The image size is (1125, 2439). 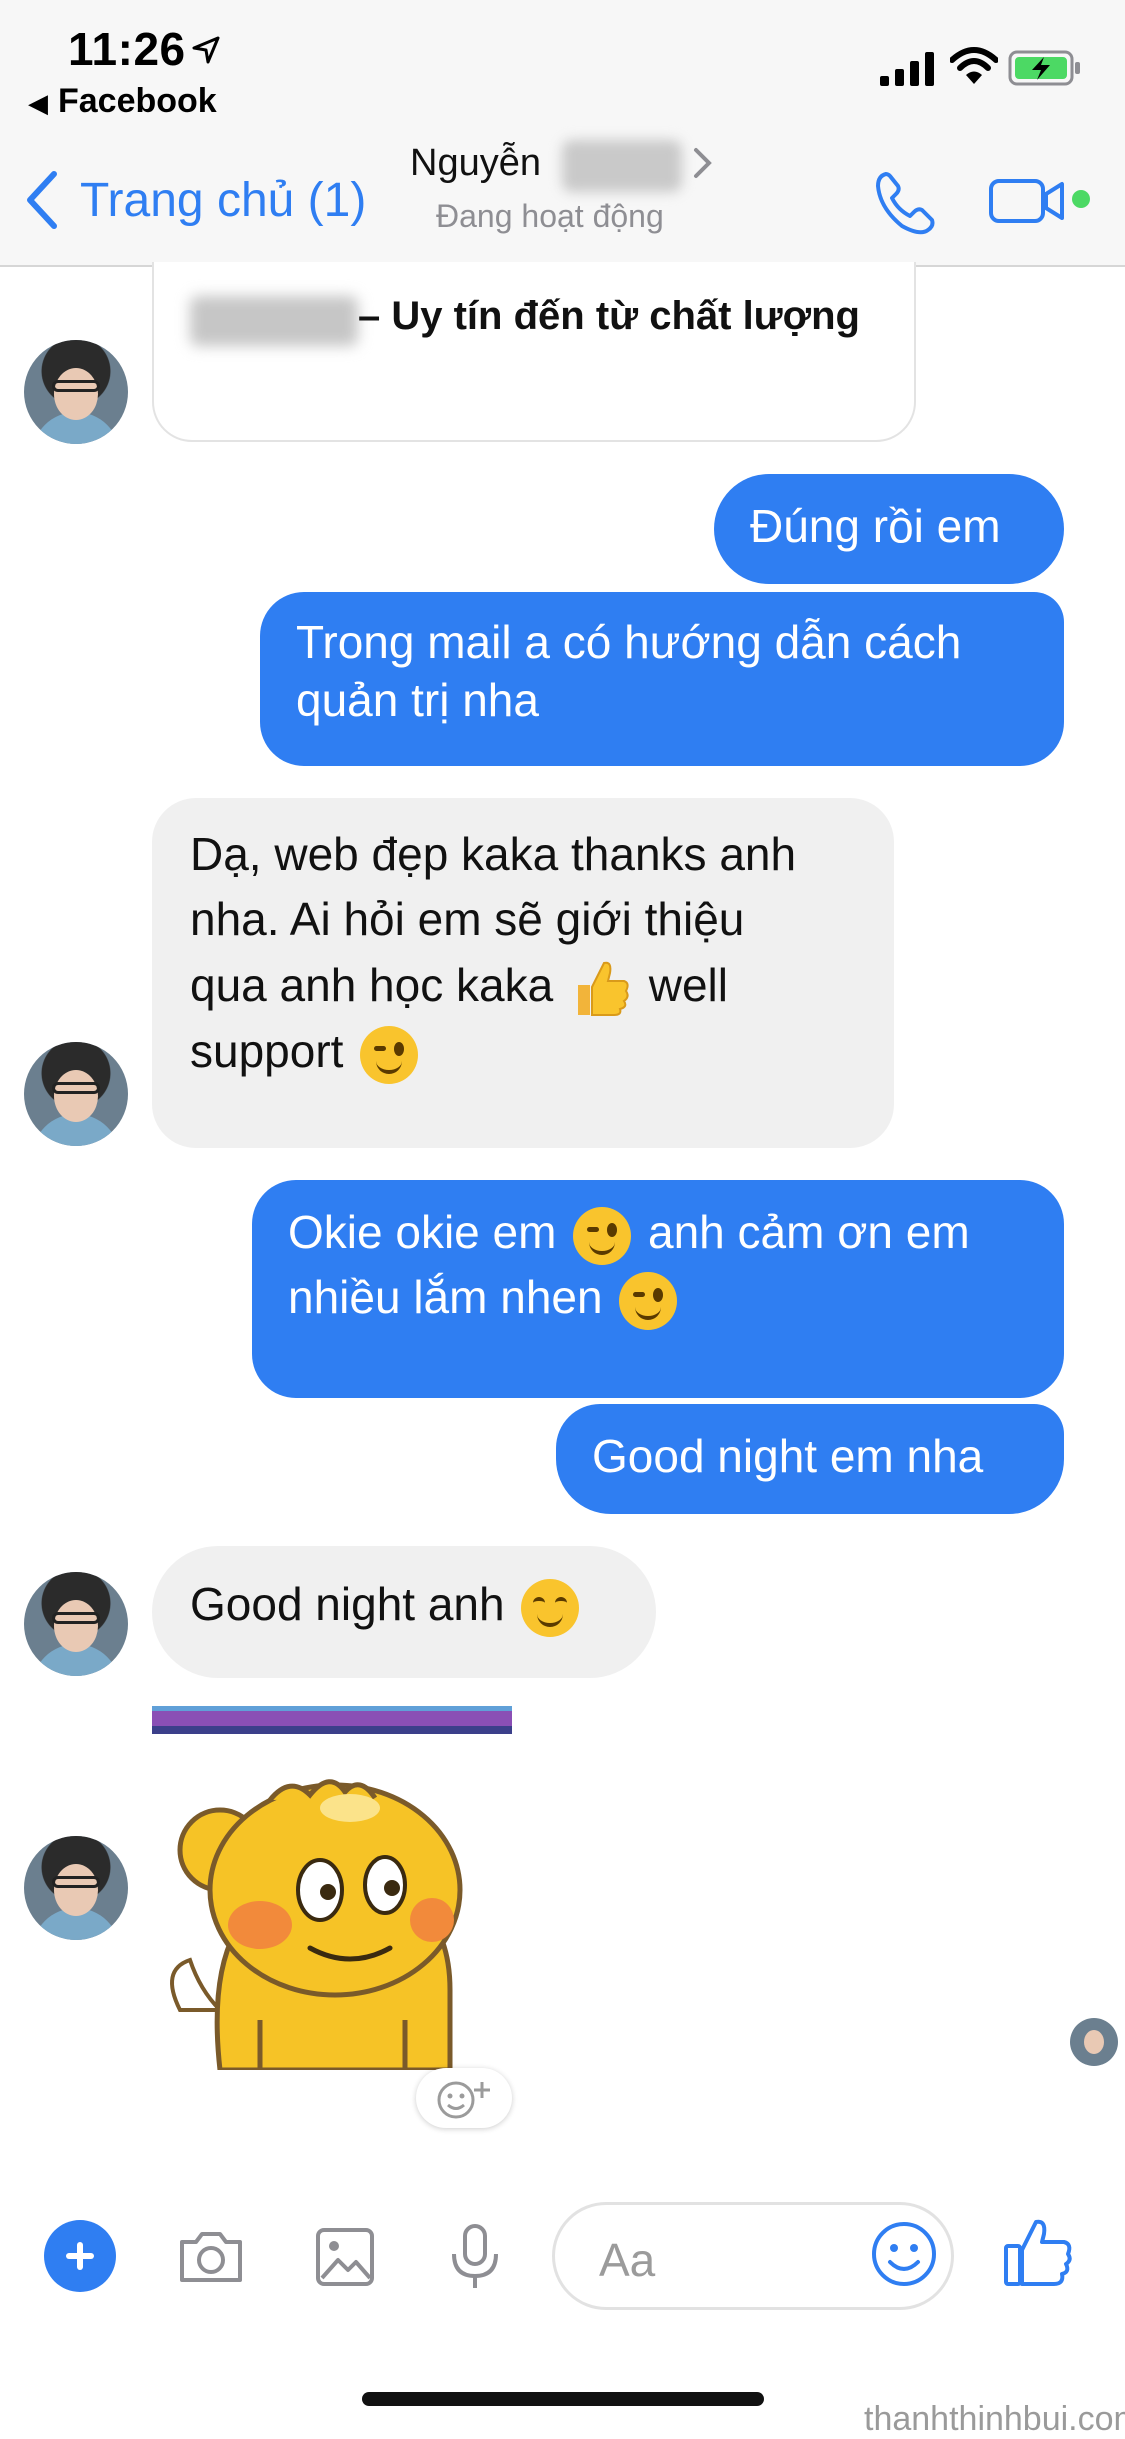 I want to click on message-input-placeholder: Aa, so click(x=627, y=2260).